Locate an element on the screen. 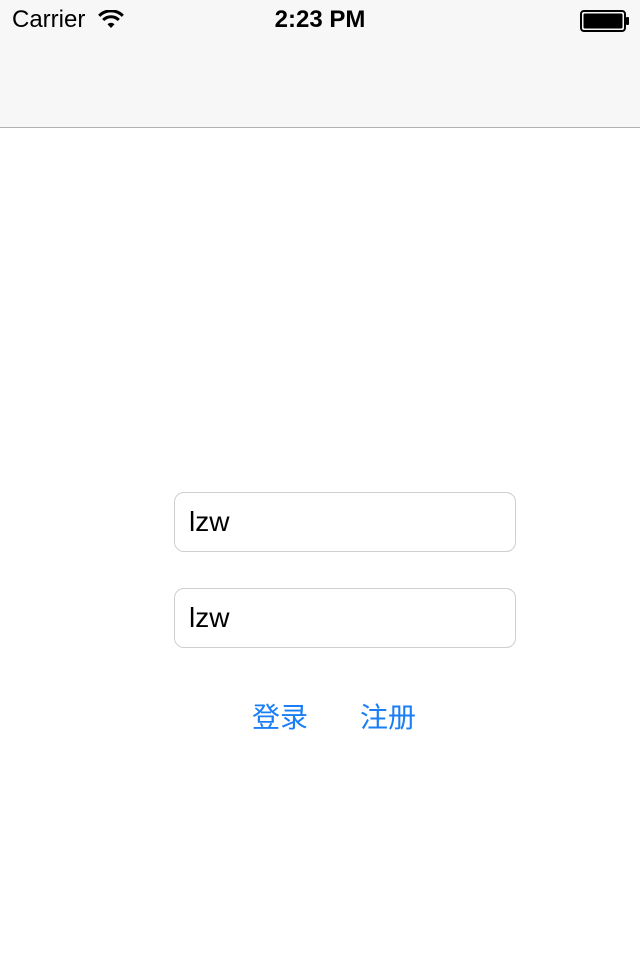  username-field: lzw is located at coordinates (345, 522).